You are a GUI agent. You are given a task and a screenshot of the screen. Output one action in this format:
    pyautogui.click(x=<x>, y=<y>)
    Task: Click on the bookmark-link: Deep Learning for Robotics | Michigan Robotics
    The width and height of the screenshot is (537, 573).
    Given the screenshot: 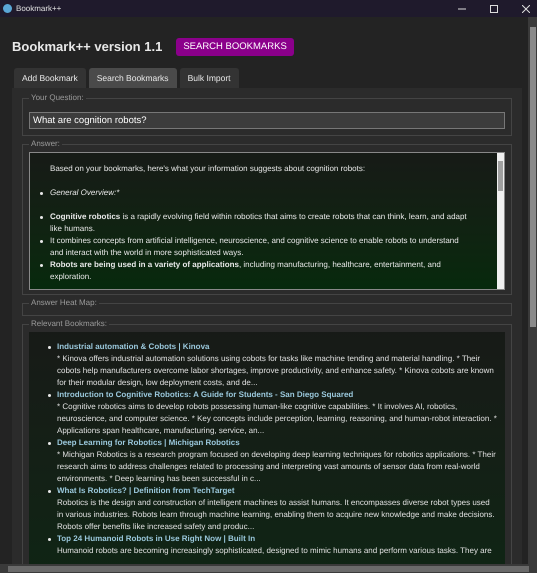 What is the action you would take?
    pyautogui.click(x=148, y=443)
    